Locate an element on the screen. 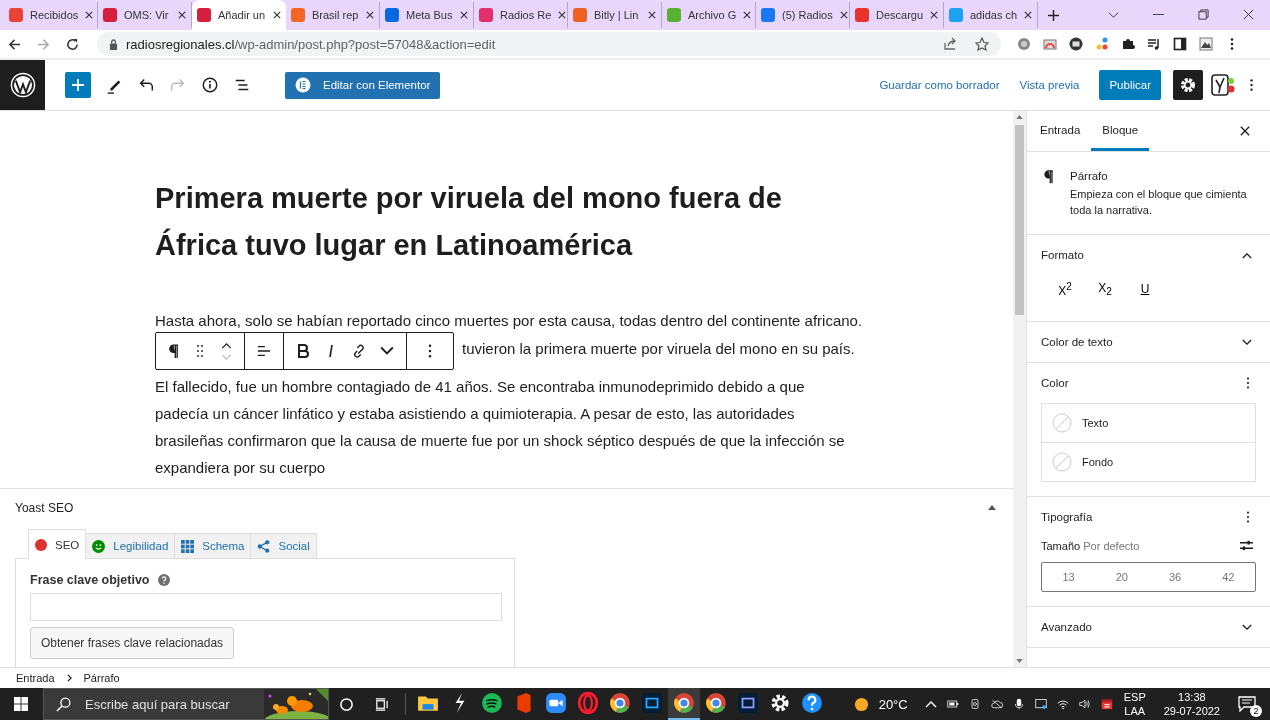 This screenshot has height=720, width=1270. color-option: Fondo is located at coordinates (1148, 462).